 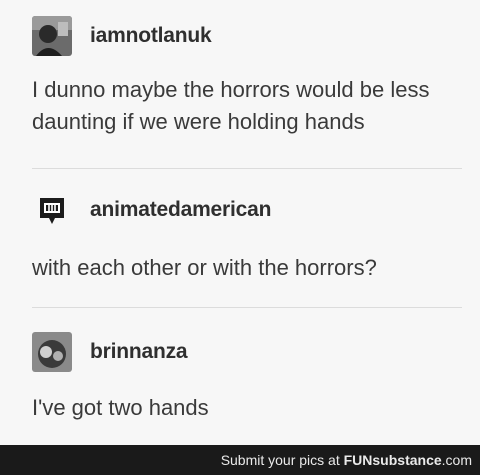 I want to click on post-header: iamnotlanuk, so click(x=122, y=36).